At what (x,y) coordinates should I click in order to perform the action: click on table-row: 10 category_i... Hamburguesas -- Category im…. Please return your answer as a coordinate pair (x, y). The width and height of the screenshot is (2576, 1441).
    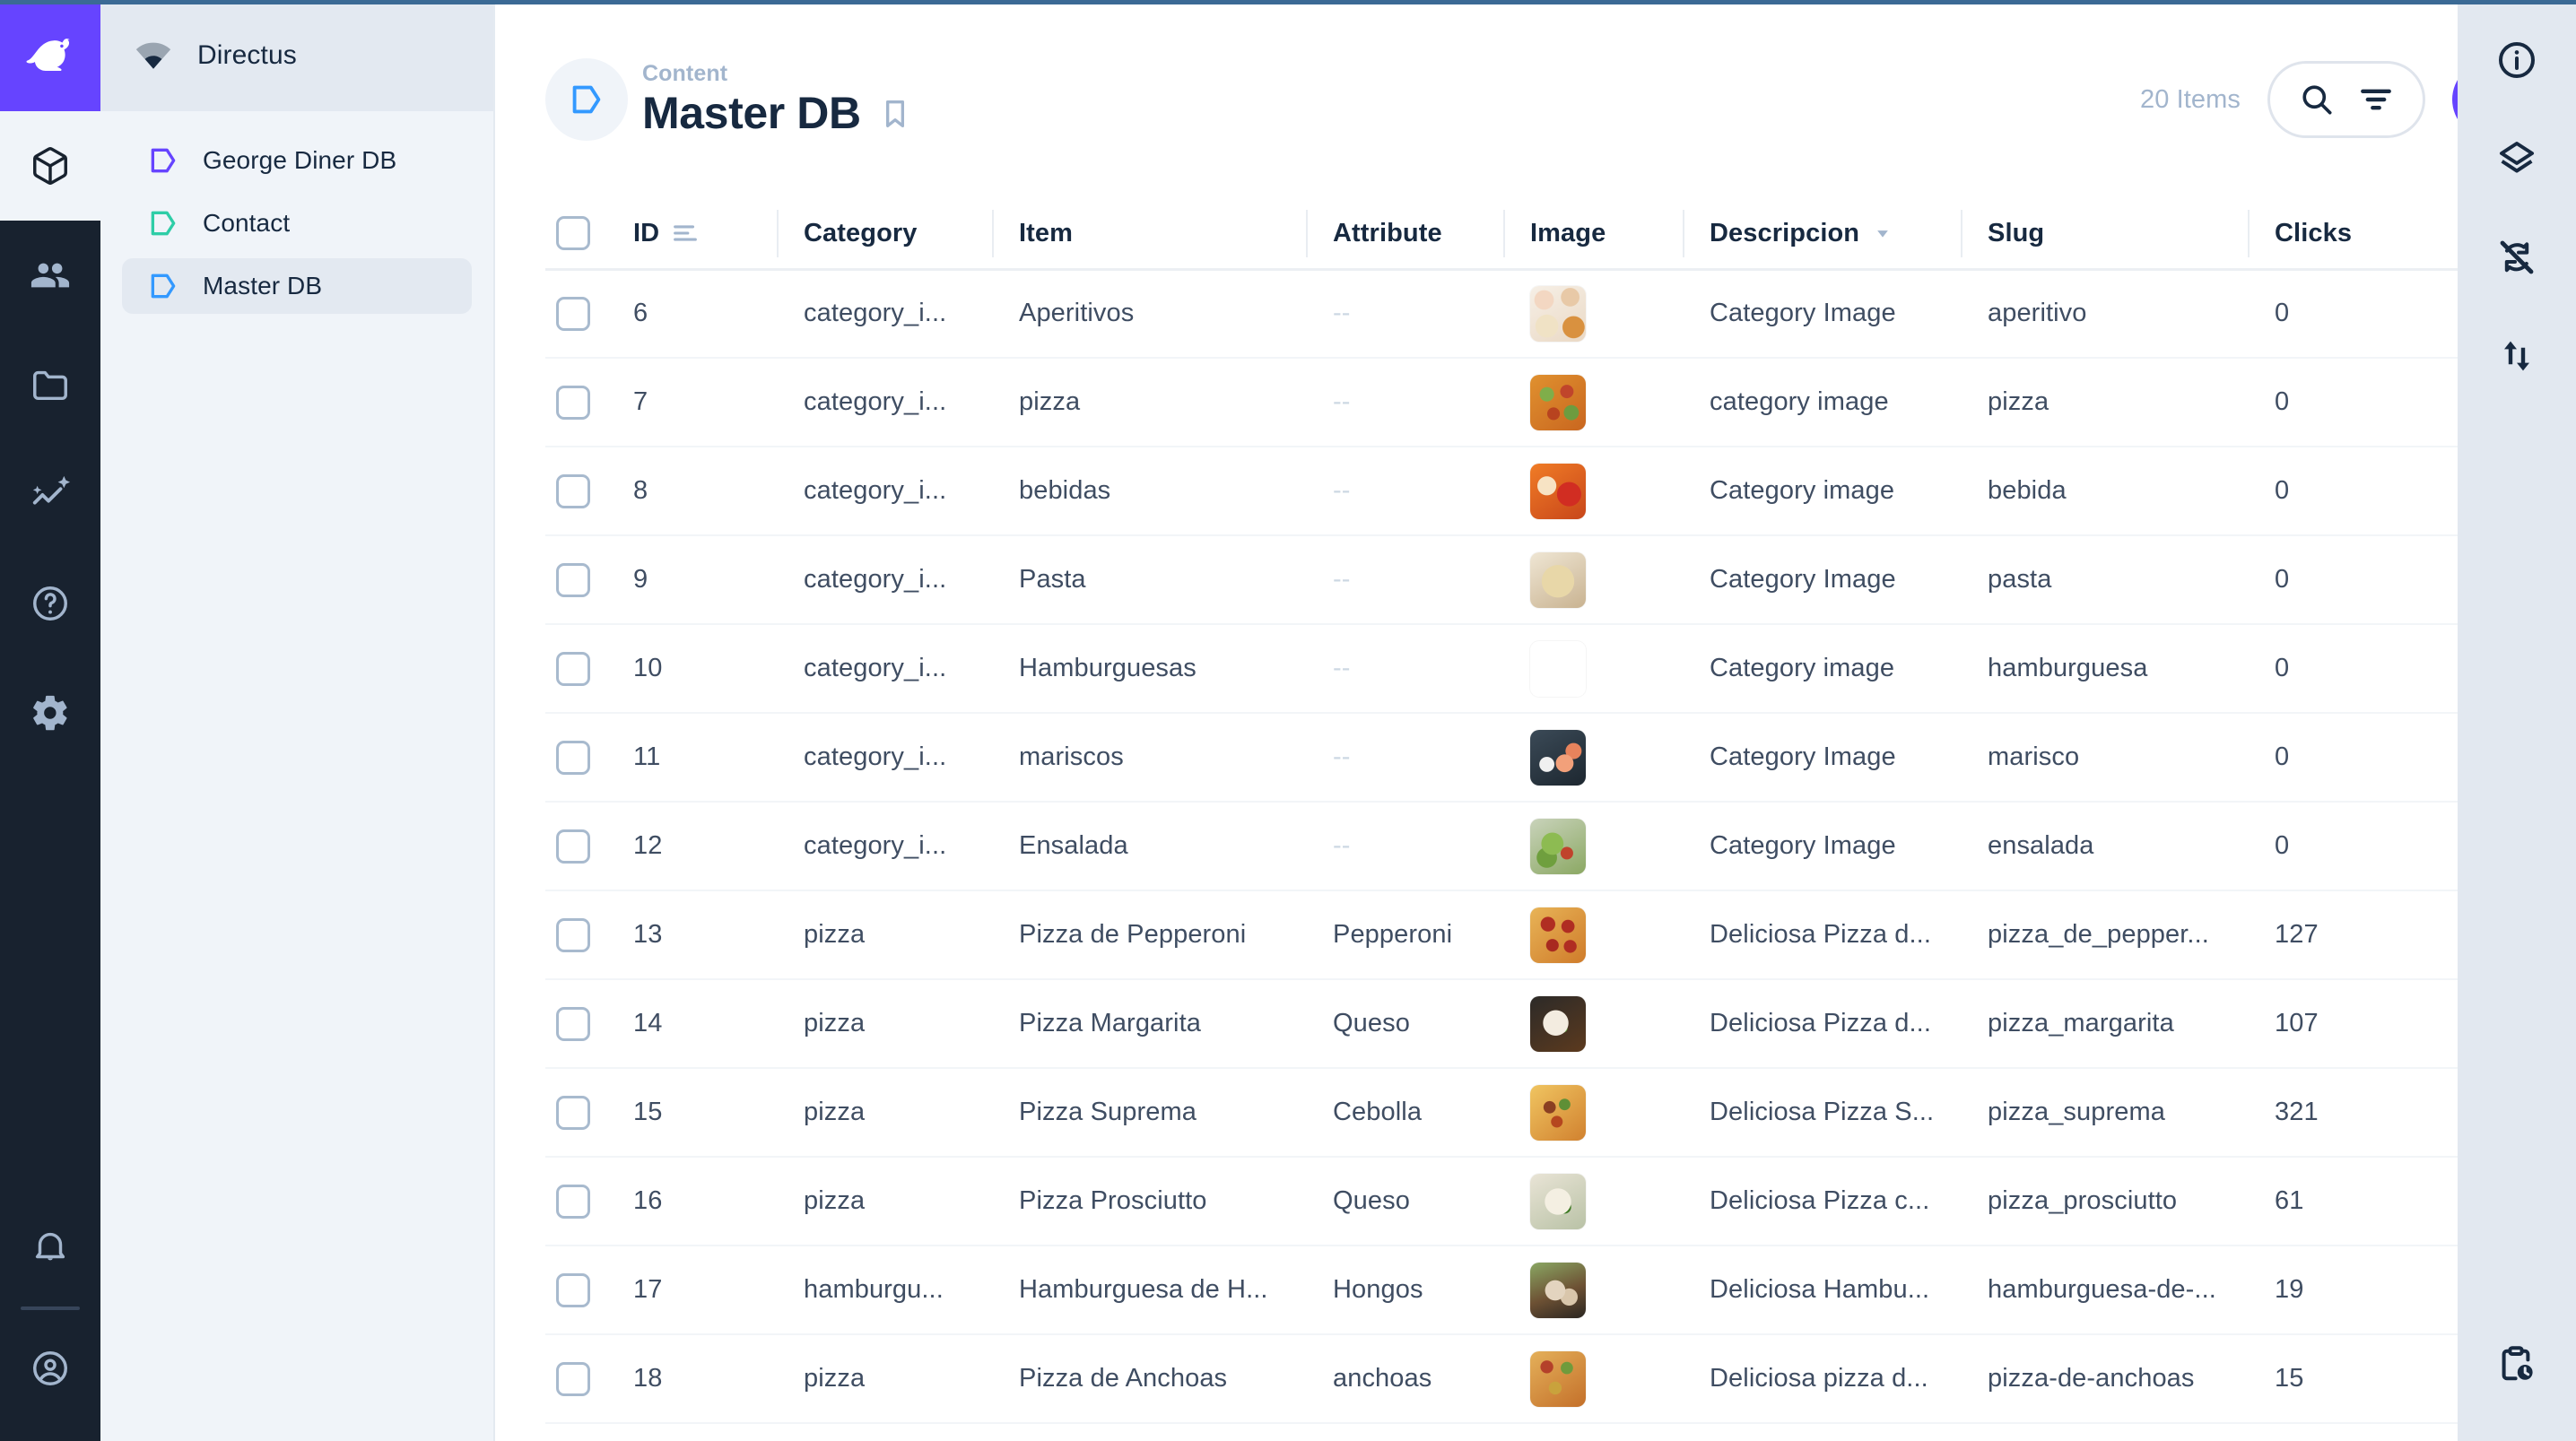
    Looking at the image, I should click on (1532, 669).